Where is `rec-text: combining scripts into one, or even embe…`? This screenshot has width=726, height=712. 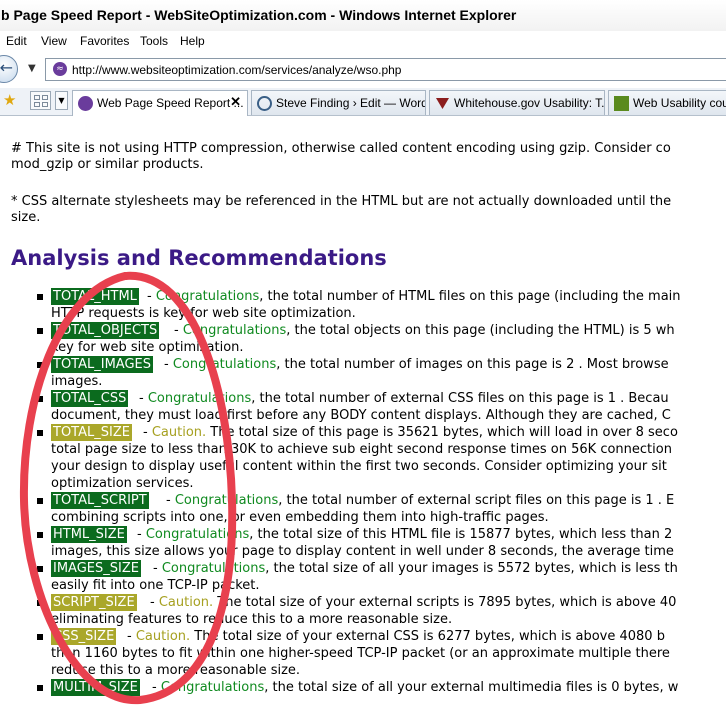 rec-text: combining scripts into one, or even embe… is located at coordinates (300, 517).